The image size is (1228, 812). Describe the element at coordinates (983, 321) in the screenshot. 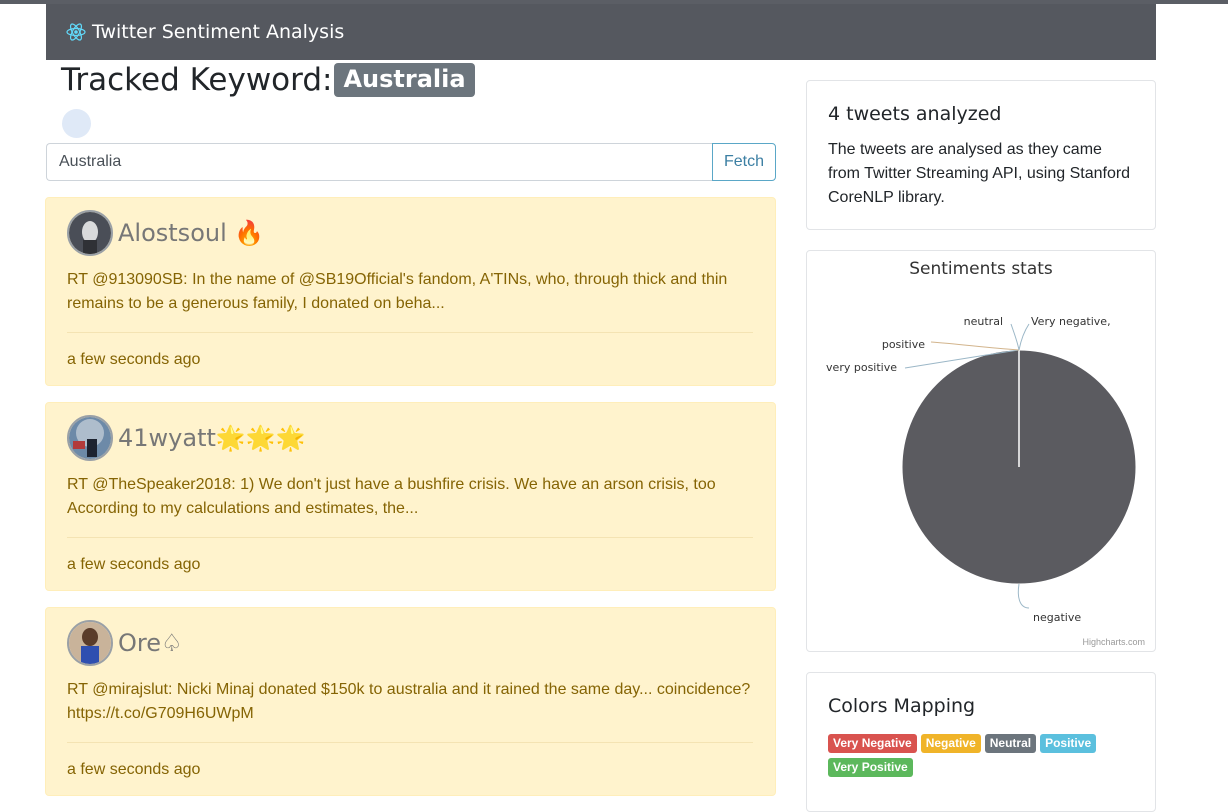

I see `slice-label: neutral` at that location.